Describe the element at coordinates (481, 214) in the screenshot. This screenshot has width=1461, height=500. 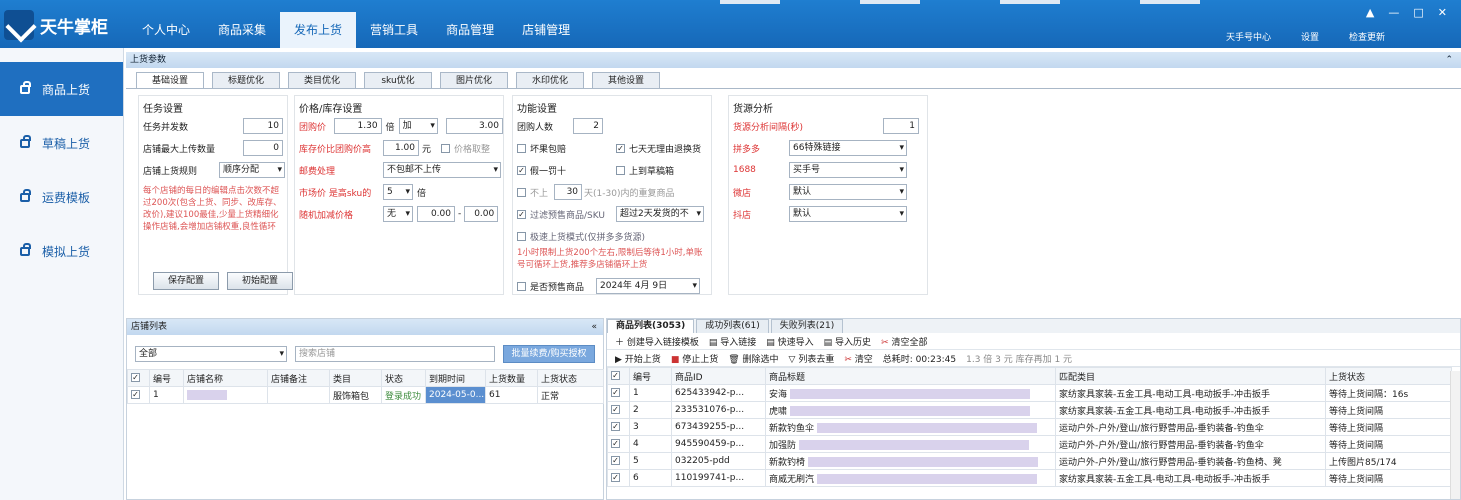
I see `random-max-input: 0.00` at that location.